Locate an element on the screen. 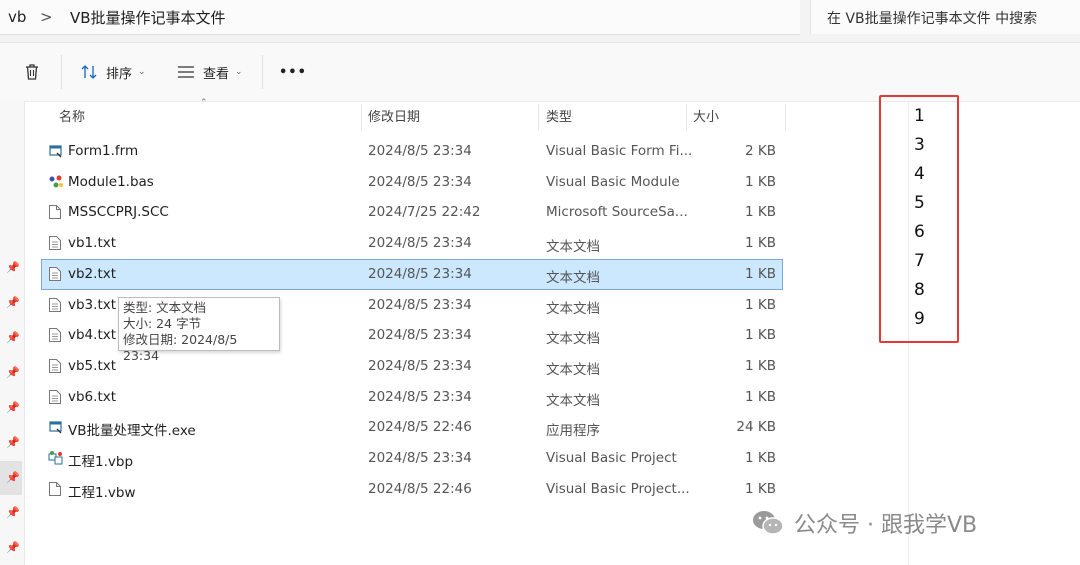  tooltip-modified: 修改日期: 2024/8/5 23:34 is located at coordinates (180, 347).